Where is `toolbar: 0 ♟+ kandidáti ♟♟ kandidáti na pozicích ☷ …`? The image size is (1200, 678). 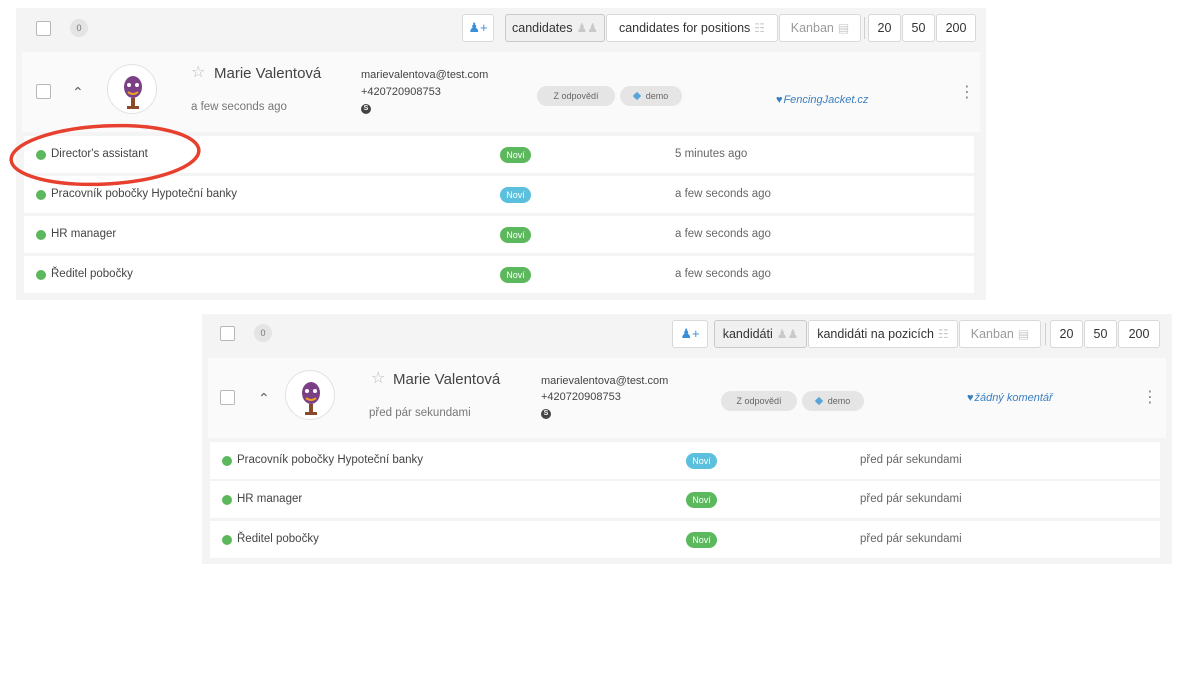 toolbar: 0 ♟+ kandidáti ♟♟ kandidáti na pozicích ☷ … is located at coordinates (687, 334).